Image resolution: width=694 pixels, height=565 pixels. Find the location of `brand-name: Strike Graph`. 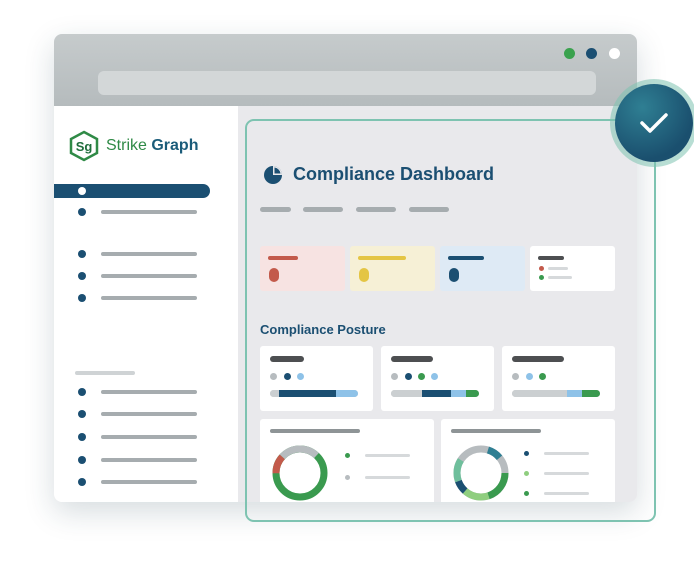

brand-name: Strike Graph is located at coordinates (152, 146).